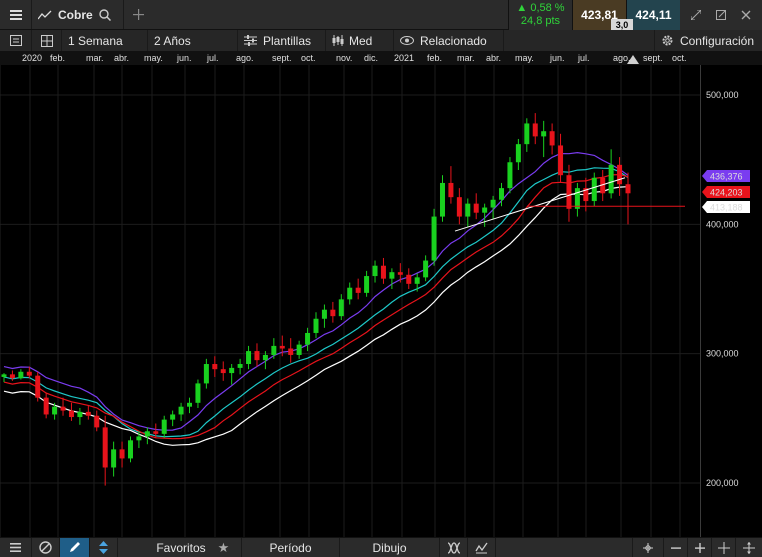 The height and width of the screenshot is (557, 762). I want to click on popout-icon, so click(720, 15).